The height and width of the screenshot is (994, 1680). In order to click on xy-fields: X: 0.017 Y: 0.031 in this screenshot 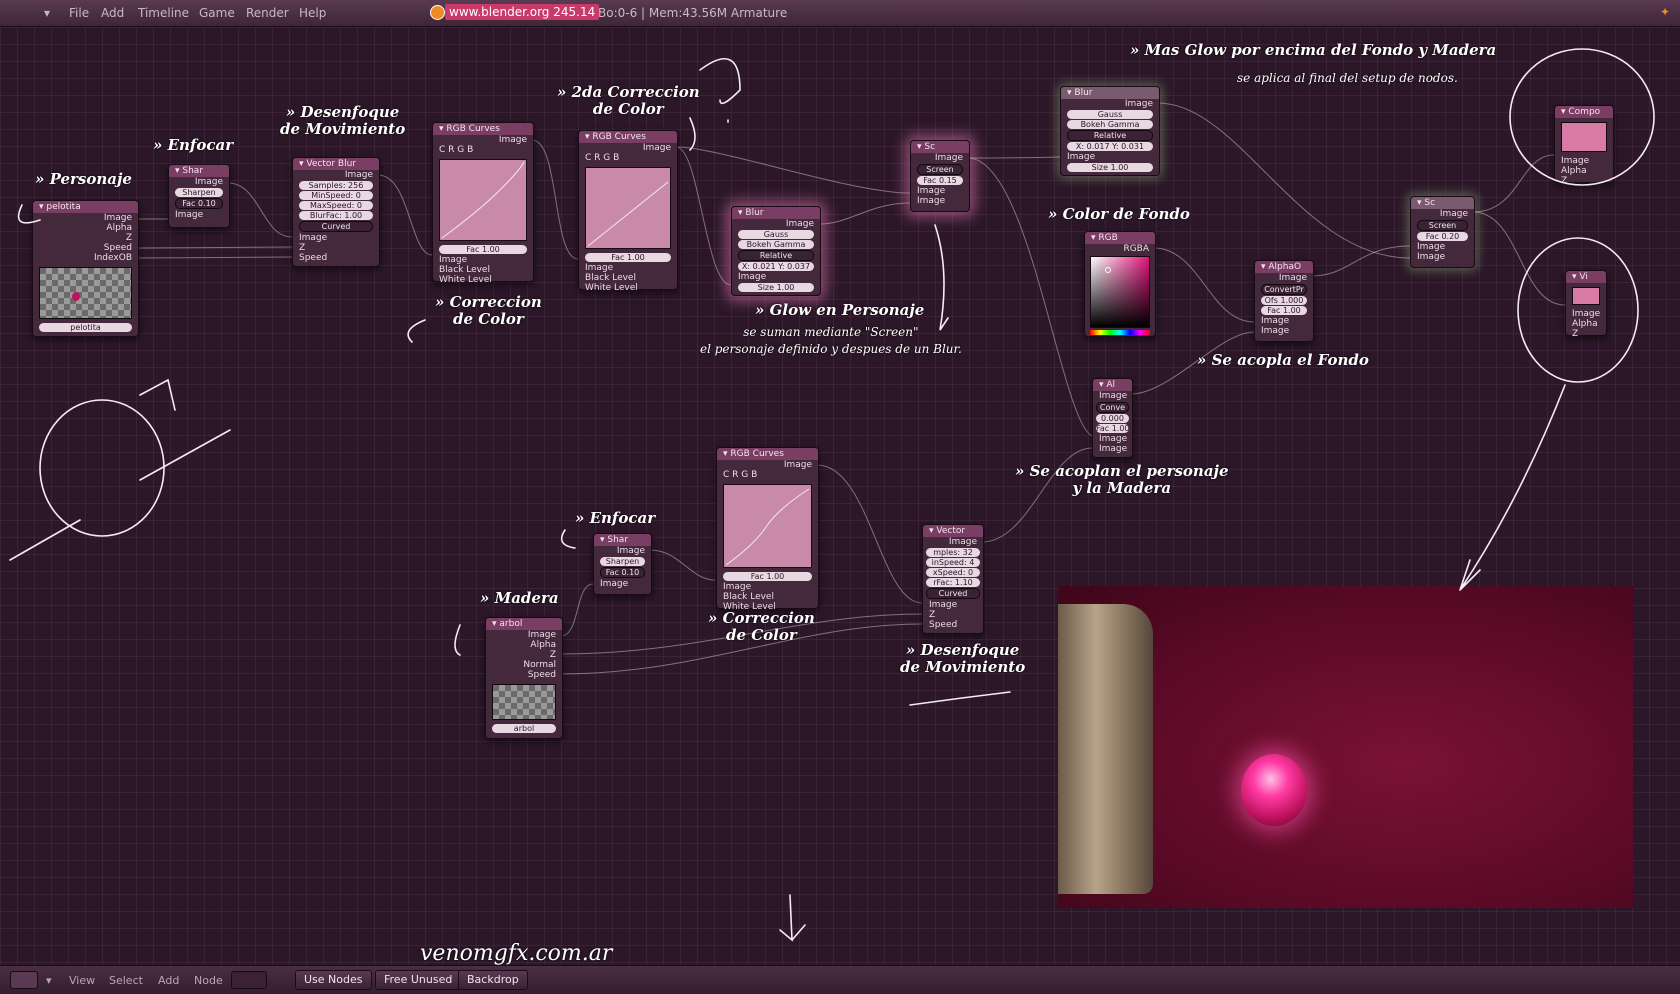, I will do `click(1110, 146)`.